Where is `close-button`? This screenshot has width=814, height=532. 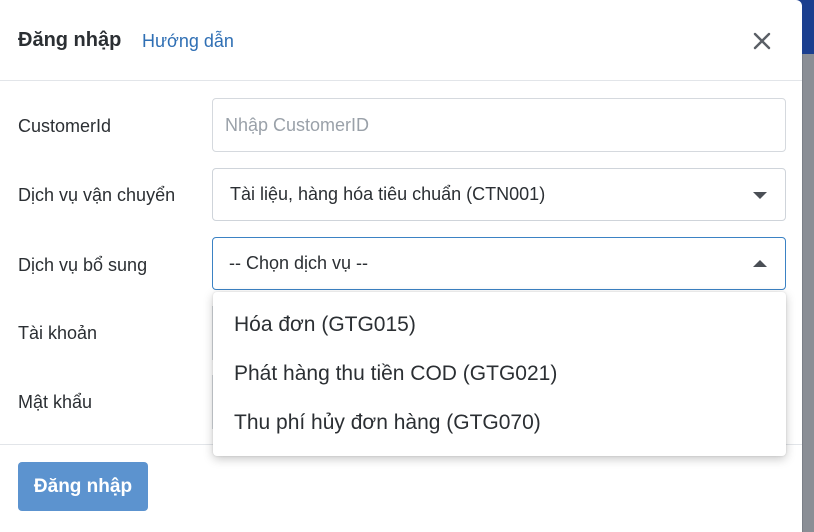 close-button is located at coordinates (762, 41).